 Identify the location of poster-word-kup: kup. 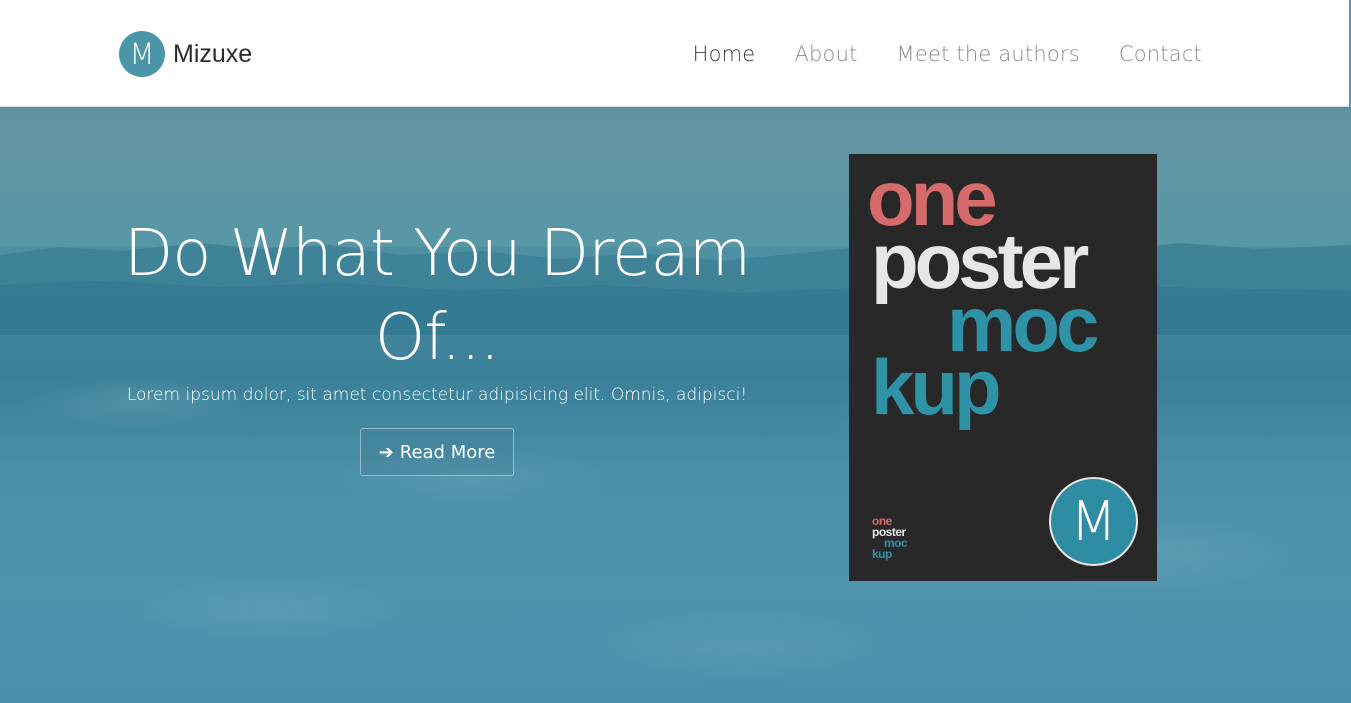
(936, 387).